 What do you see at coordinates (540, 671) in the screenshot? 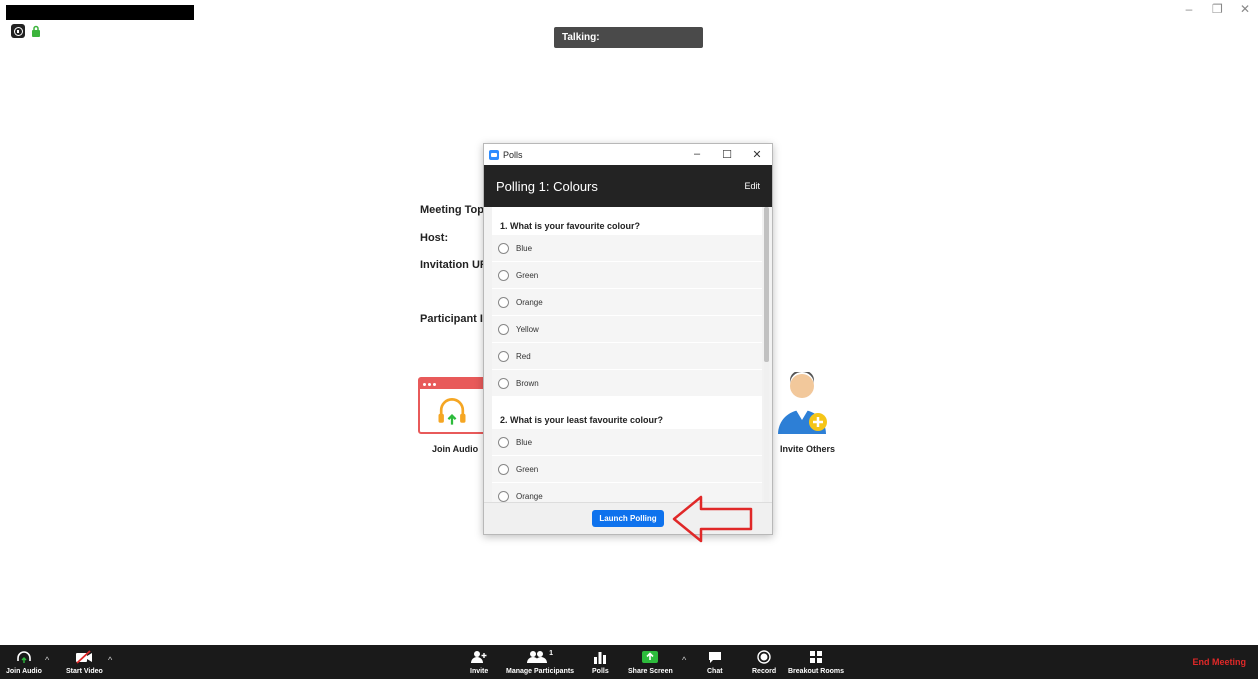
I see `manage-participants-label: Manage Participants` at bounding box center [540, 671].